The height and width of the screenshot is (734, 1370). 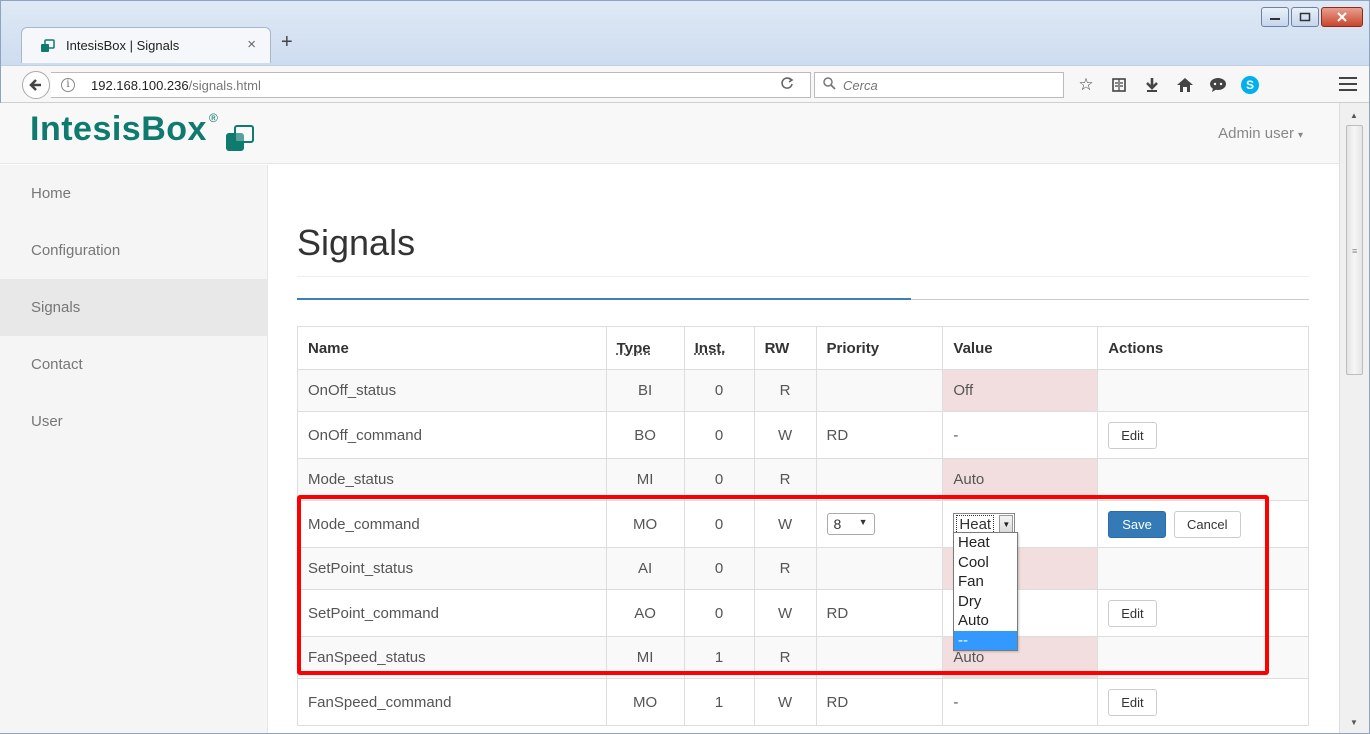 I want to click on table-row: OnOff_command BO 0 W RD - Edit, so click(x=803, y=435).